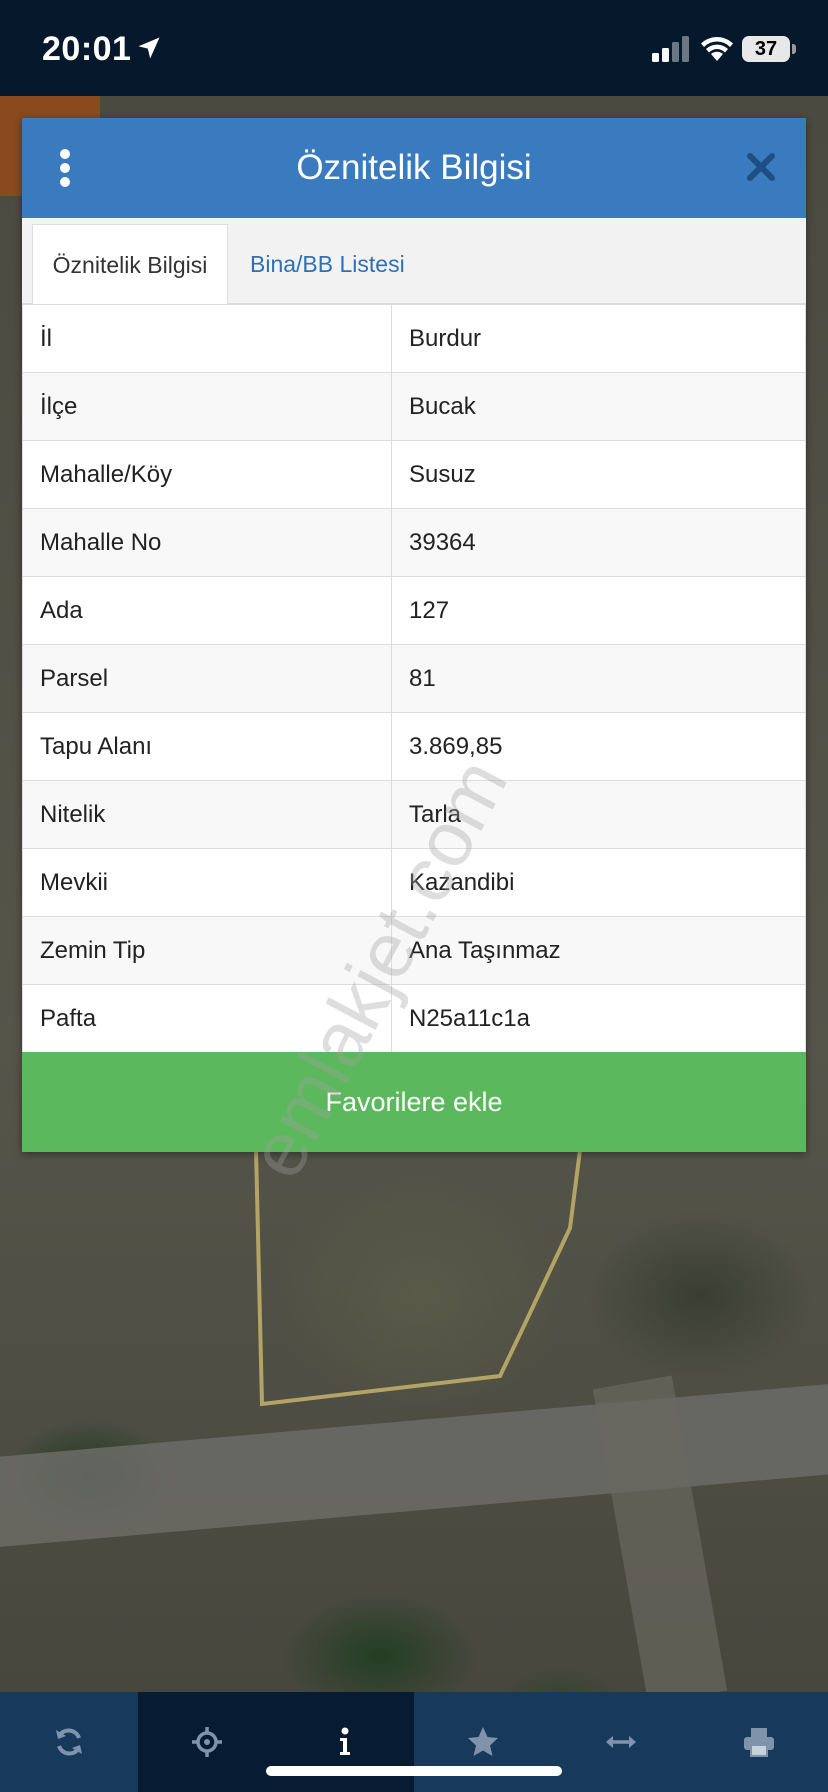 This screenshot has width=828, height=1792. I want to click on row-key: Mevkii, so click(207, 882).